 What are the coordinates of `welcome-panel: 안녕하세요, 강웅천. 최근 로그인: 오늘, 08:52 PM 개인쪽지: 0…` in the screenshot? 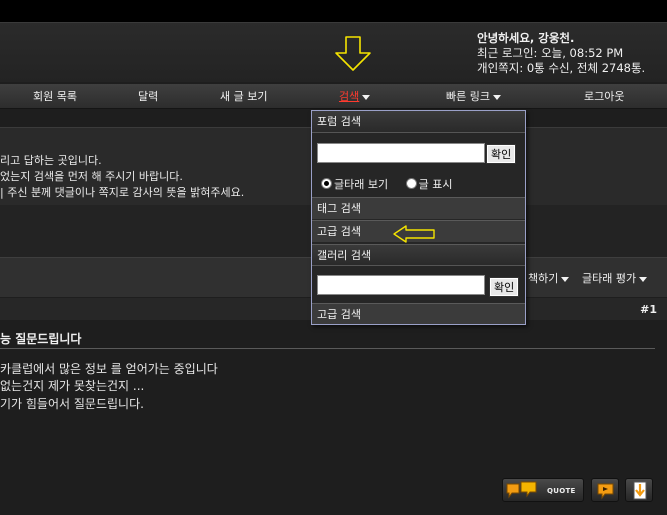 It's located at (561, 53).